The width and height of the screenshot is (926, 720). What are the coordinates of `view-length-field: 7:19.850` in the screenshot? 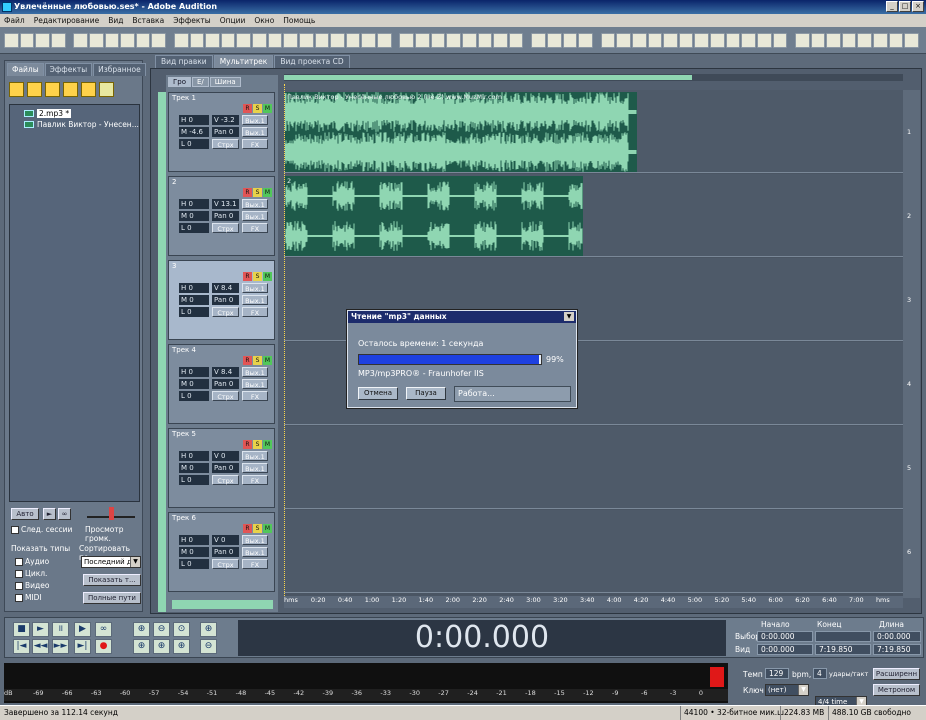 It's located at (897, 649).